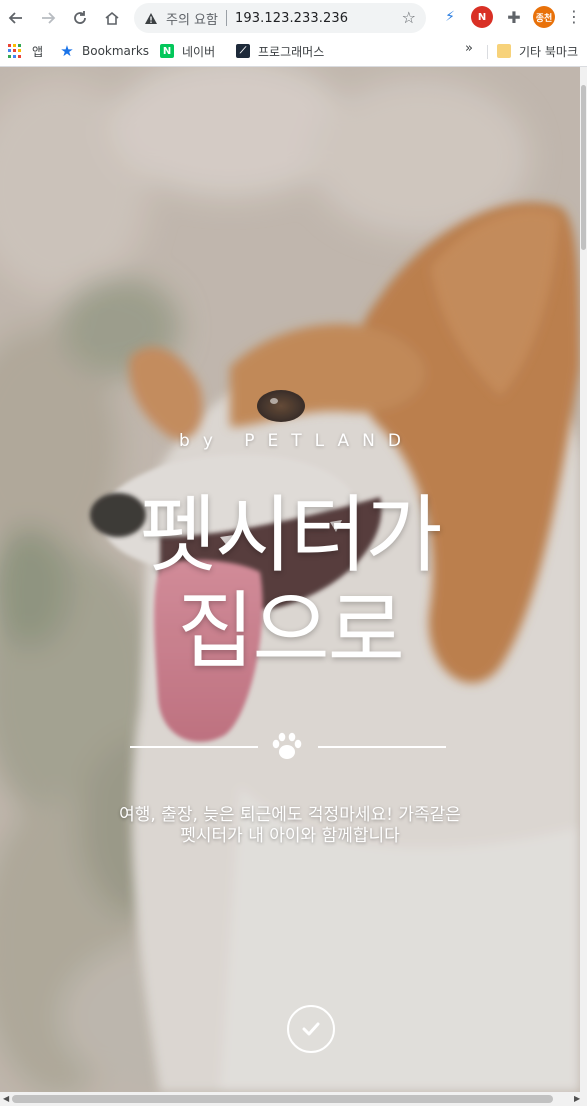 This screenshot has height=1106, width=587. Describe the element at coordinates (583, 167) in the screenshot. I see `vertical-scrollbar-thumb` at that location.